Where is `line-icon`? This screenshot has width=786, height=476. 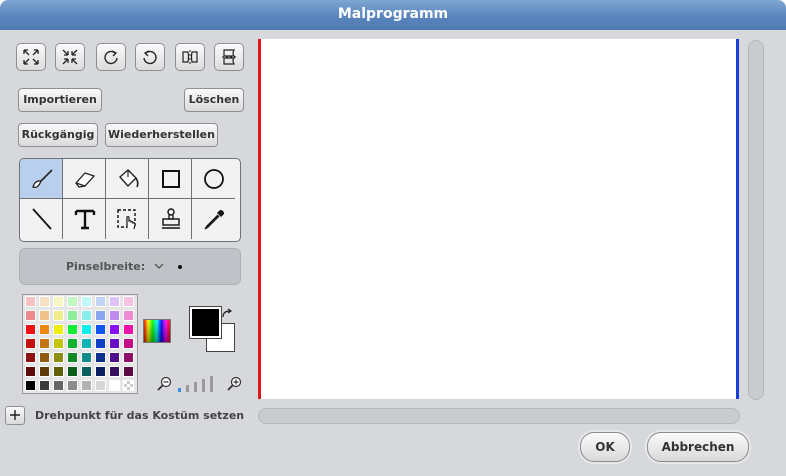
line-icon is located at coordinates (42, 219).